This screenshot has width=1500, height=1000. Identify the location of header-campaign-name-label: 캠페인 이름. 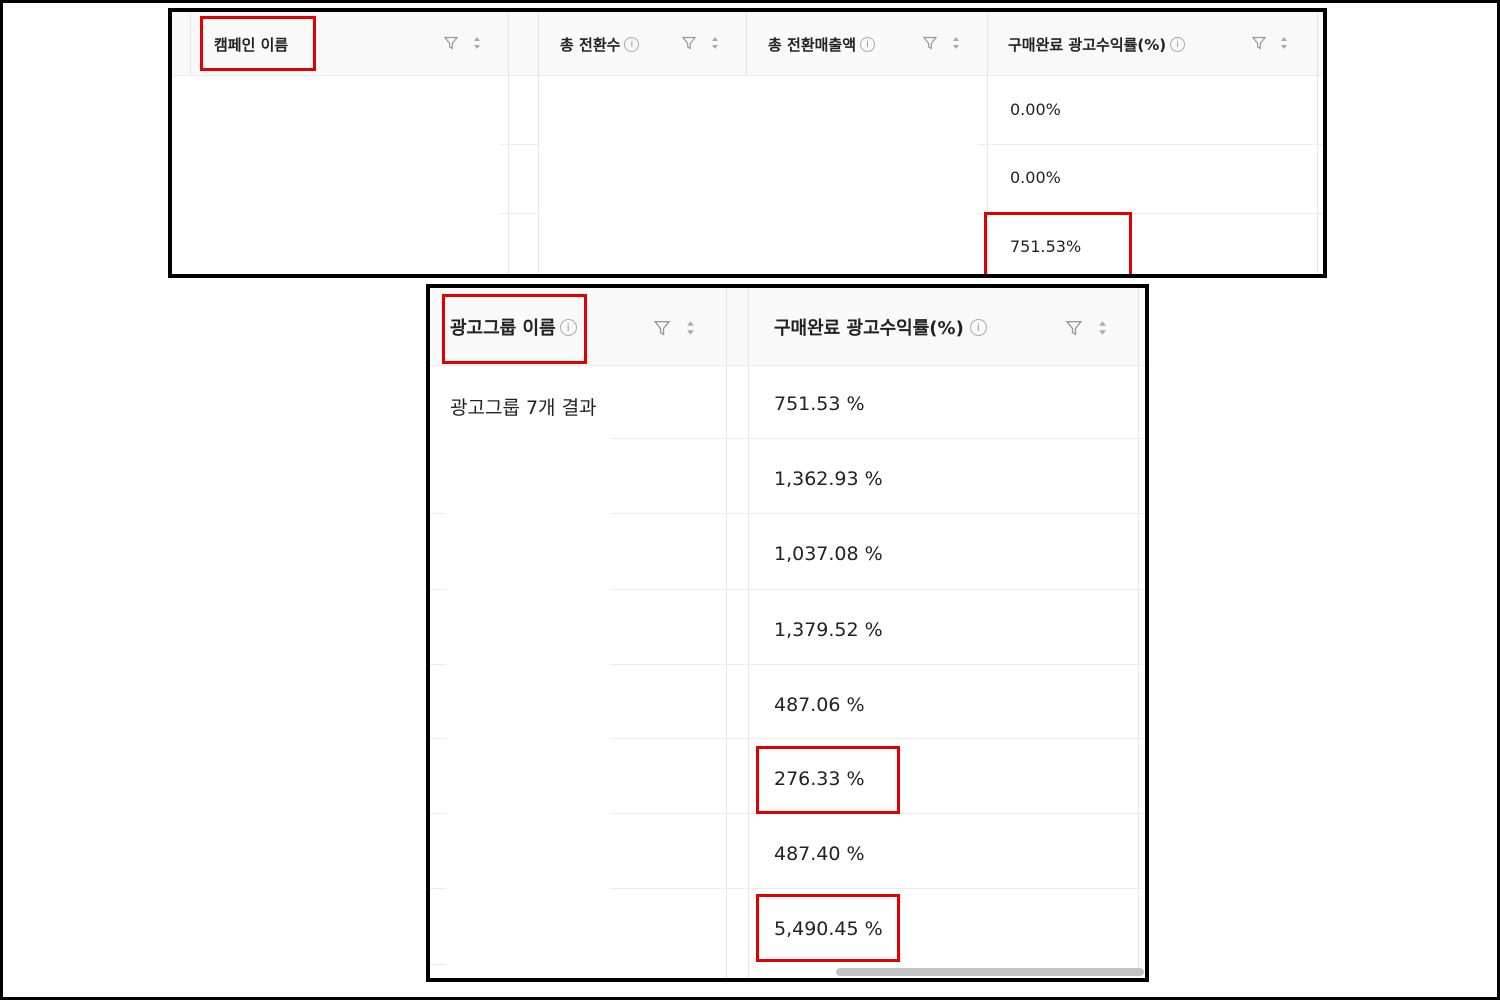
(251, 44).